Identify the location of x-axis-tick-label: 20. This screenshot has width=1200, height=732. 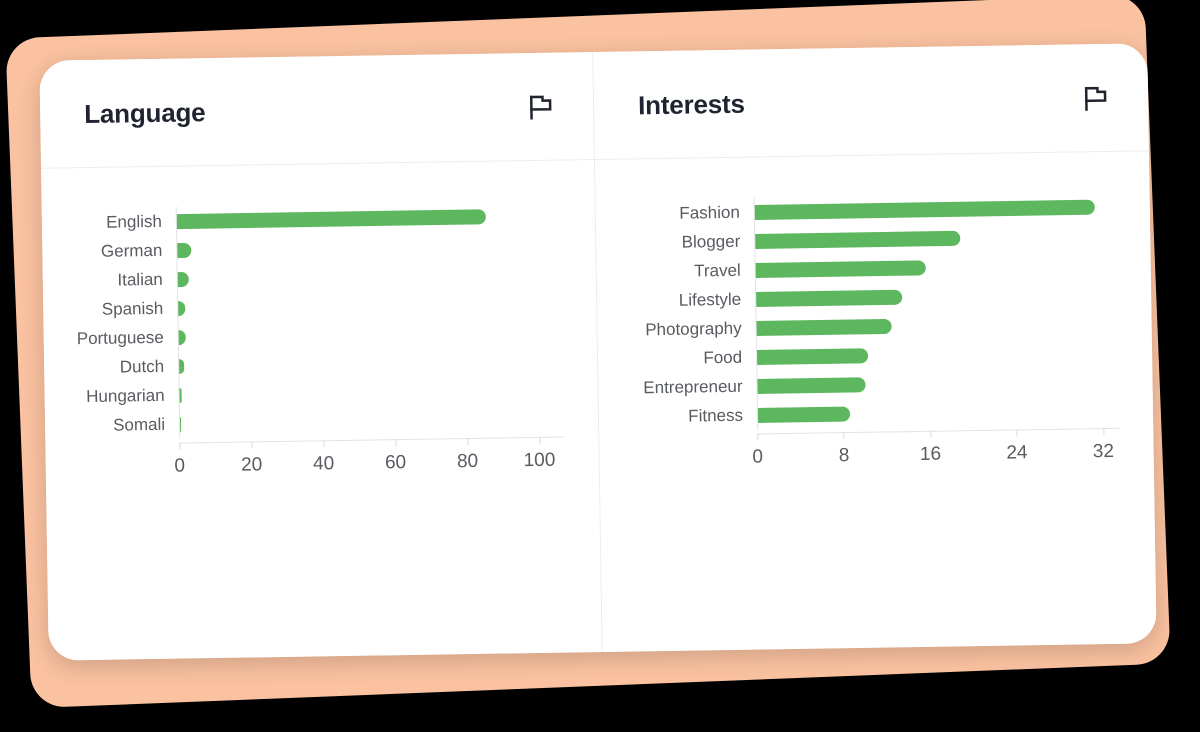
(251, 465).